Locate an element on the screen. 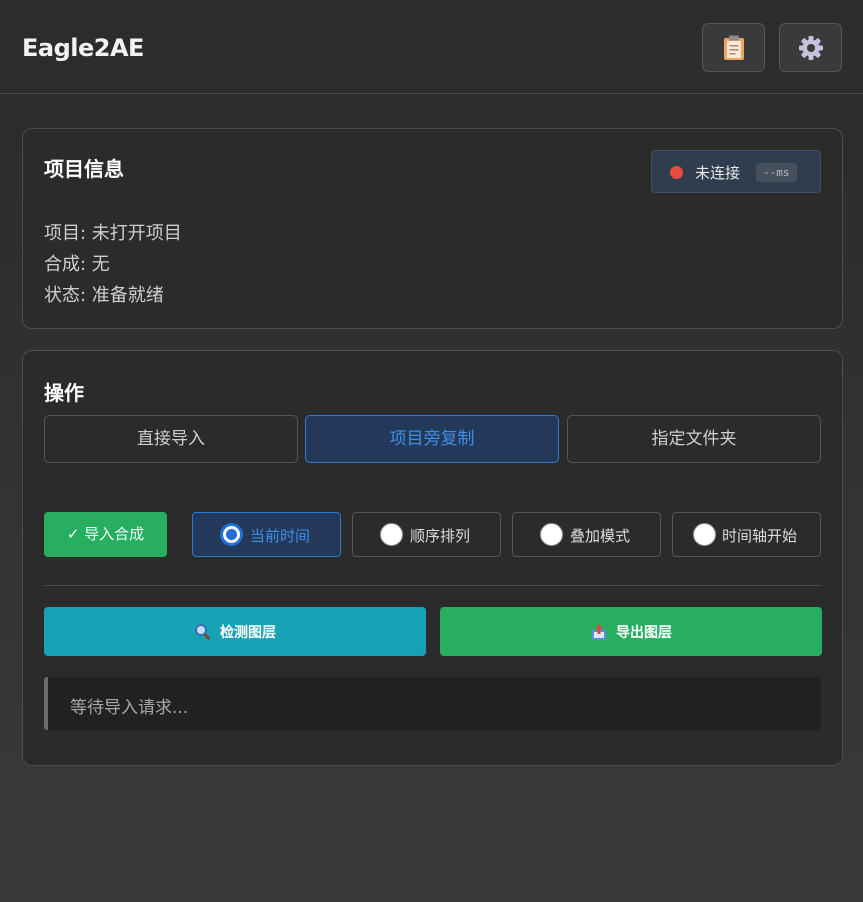 This screenshot has height=902, width=863. radio-sequential: 顺序排列 is located at coordinates (426, 534).